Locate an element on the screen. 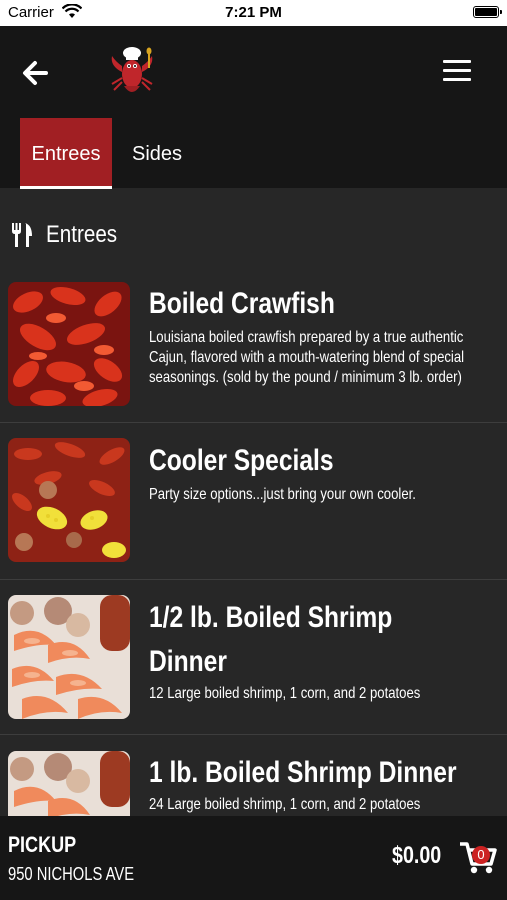  pickup-label: PICKUP is located at coordinates (42, 844).